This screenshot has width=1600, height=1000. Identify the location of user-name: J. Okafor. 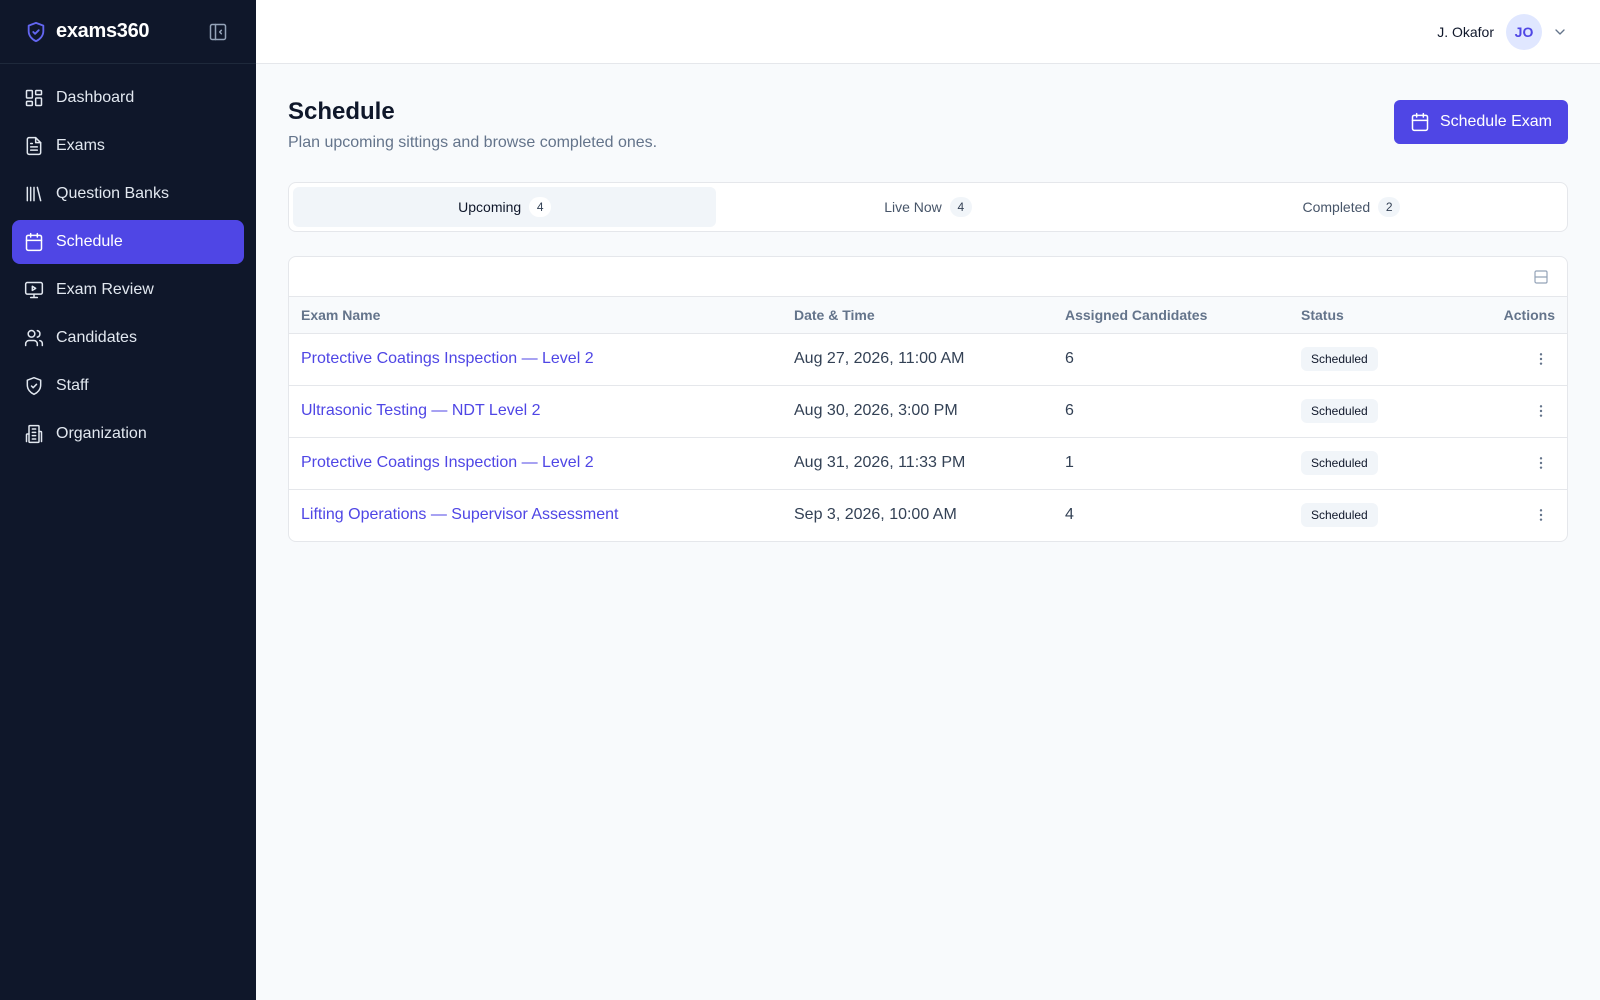
(1465, 32).